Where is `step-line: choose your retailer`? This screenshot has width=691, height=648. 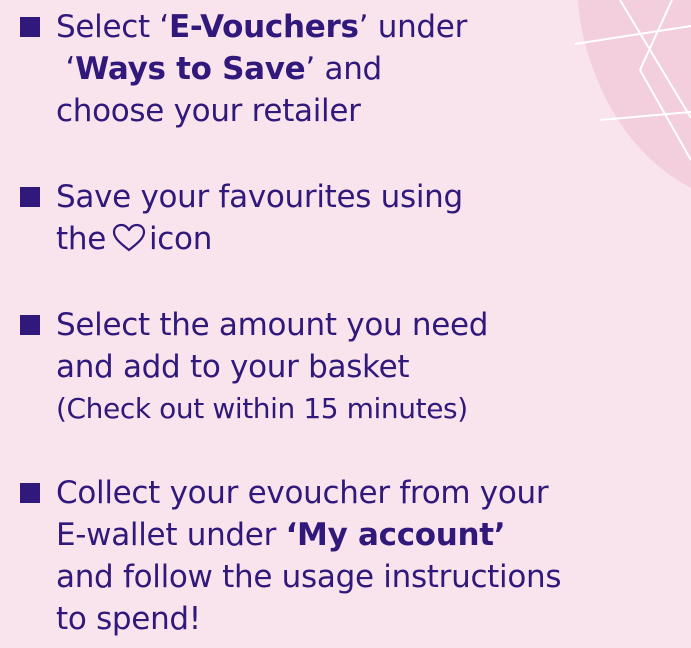
step-line: choose your retailer is located at coordinates (208, 111).